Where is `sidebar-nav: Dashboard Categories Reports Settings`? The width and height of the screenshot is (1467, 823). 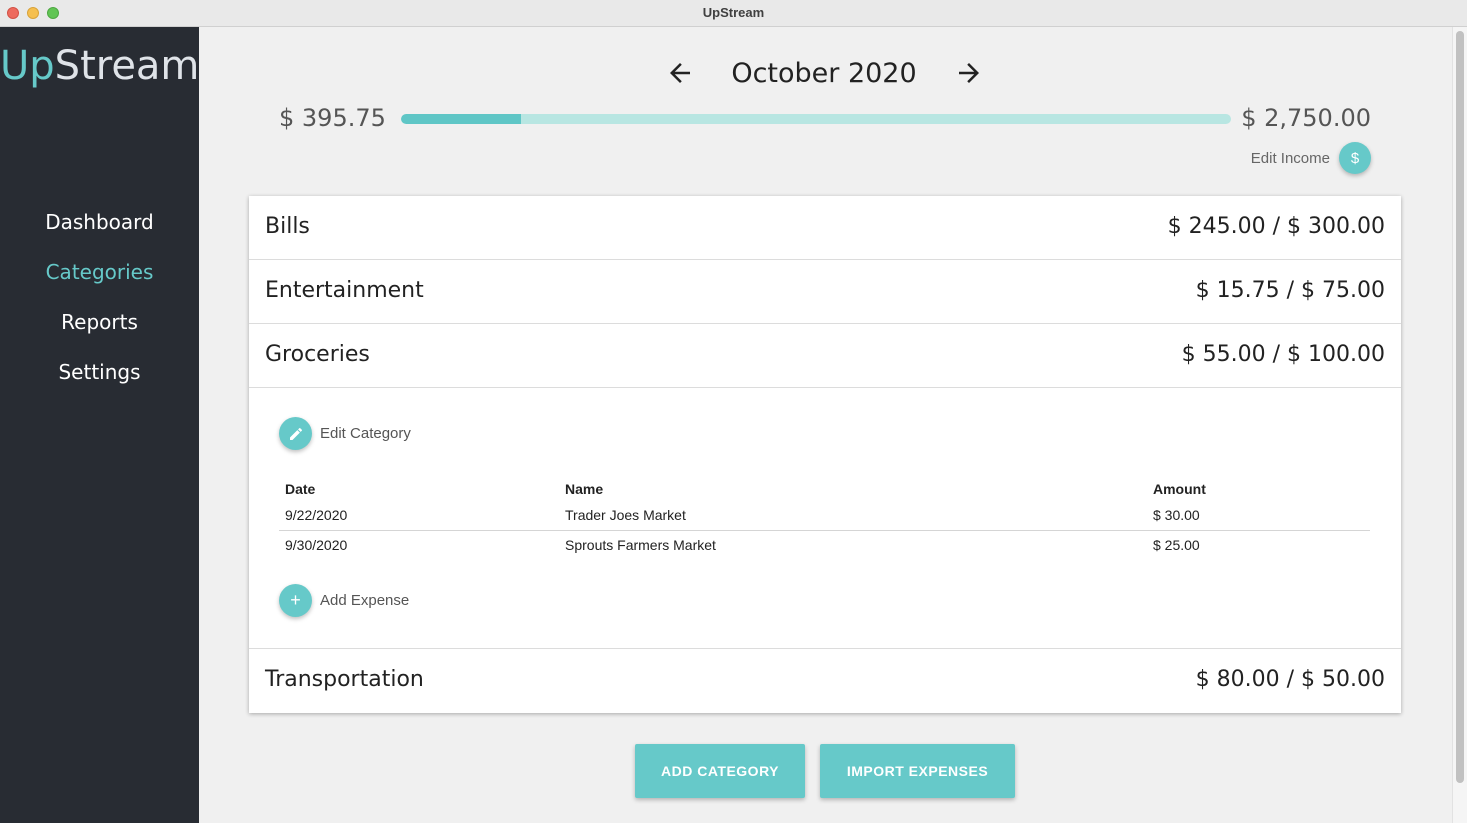
sidebar-nav: Dashboard Categories Reports Settings is located at coordinates (99, 307).